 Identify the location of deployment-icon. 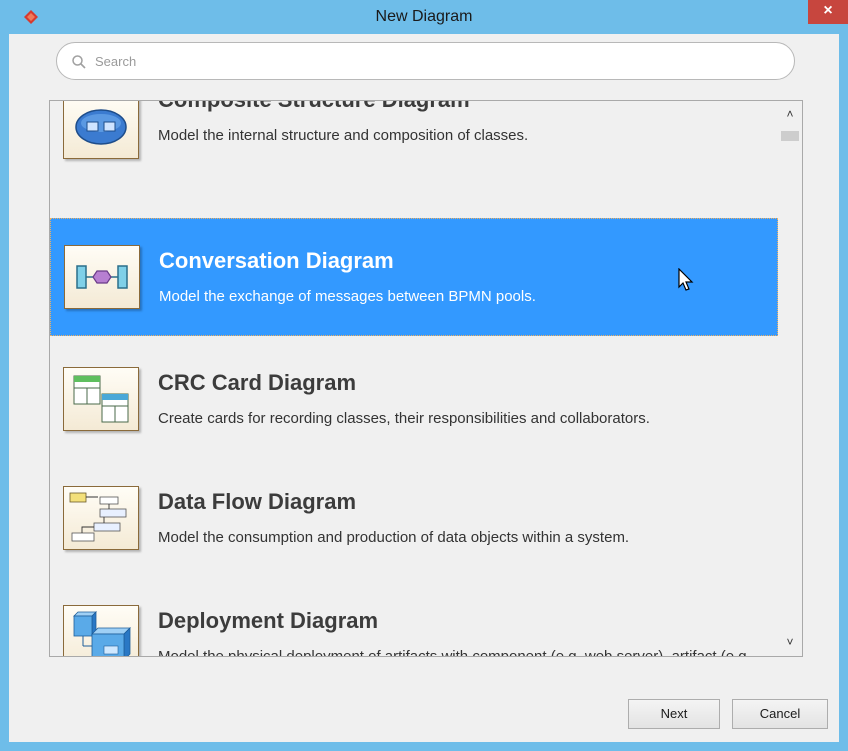
(101, 630).